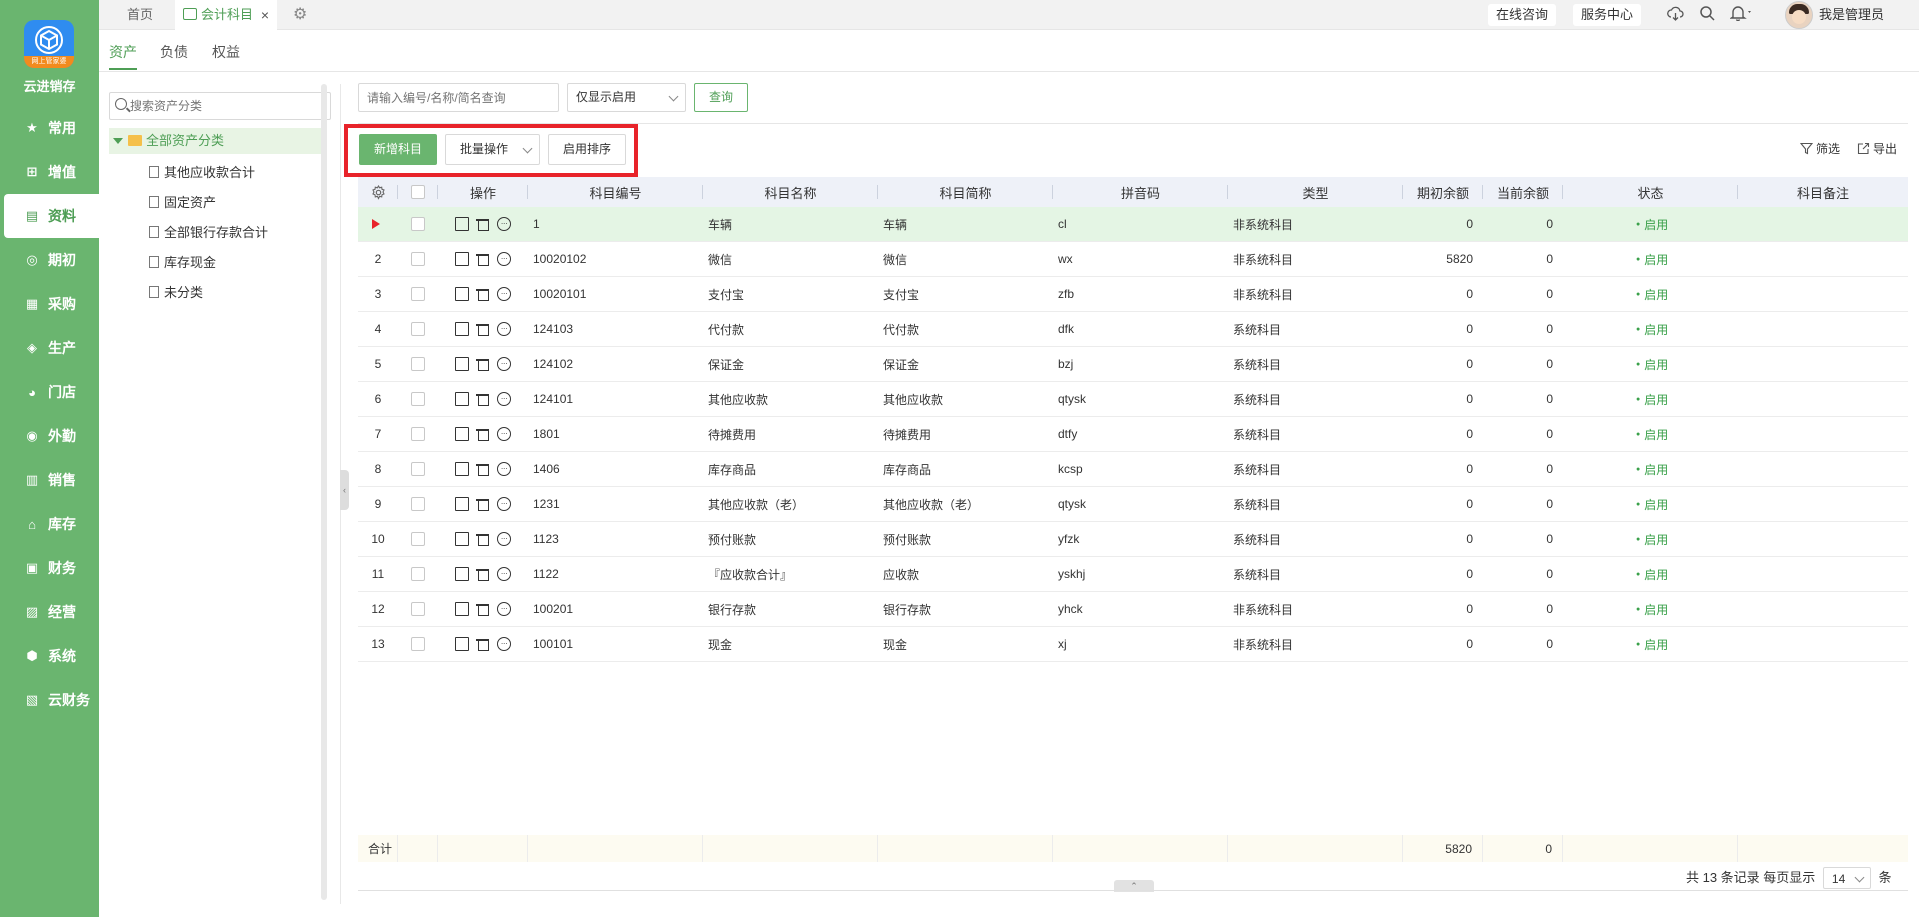  What do you see at coordinates (1133, 609) in the screenshot?
I see `table-row: 12 ··· 100201 银行存款 银行存款 yhck 非系统科目 0 0 启用` at bounding box center [1133, 609].